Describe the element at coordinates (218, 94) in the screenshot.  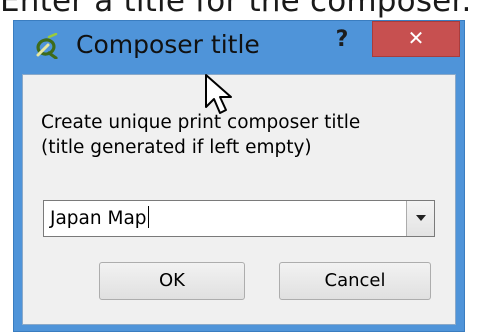
I see `mouse-pointer-icon` at that location.